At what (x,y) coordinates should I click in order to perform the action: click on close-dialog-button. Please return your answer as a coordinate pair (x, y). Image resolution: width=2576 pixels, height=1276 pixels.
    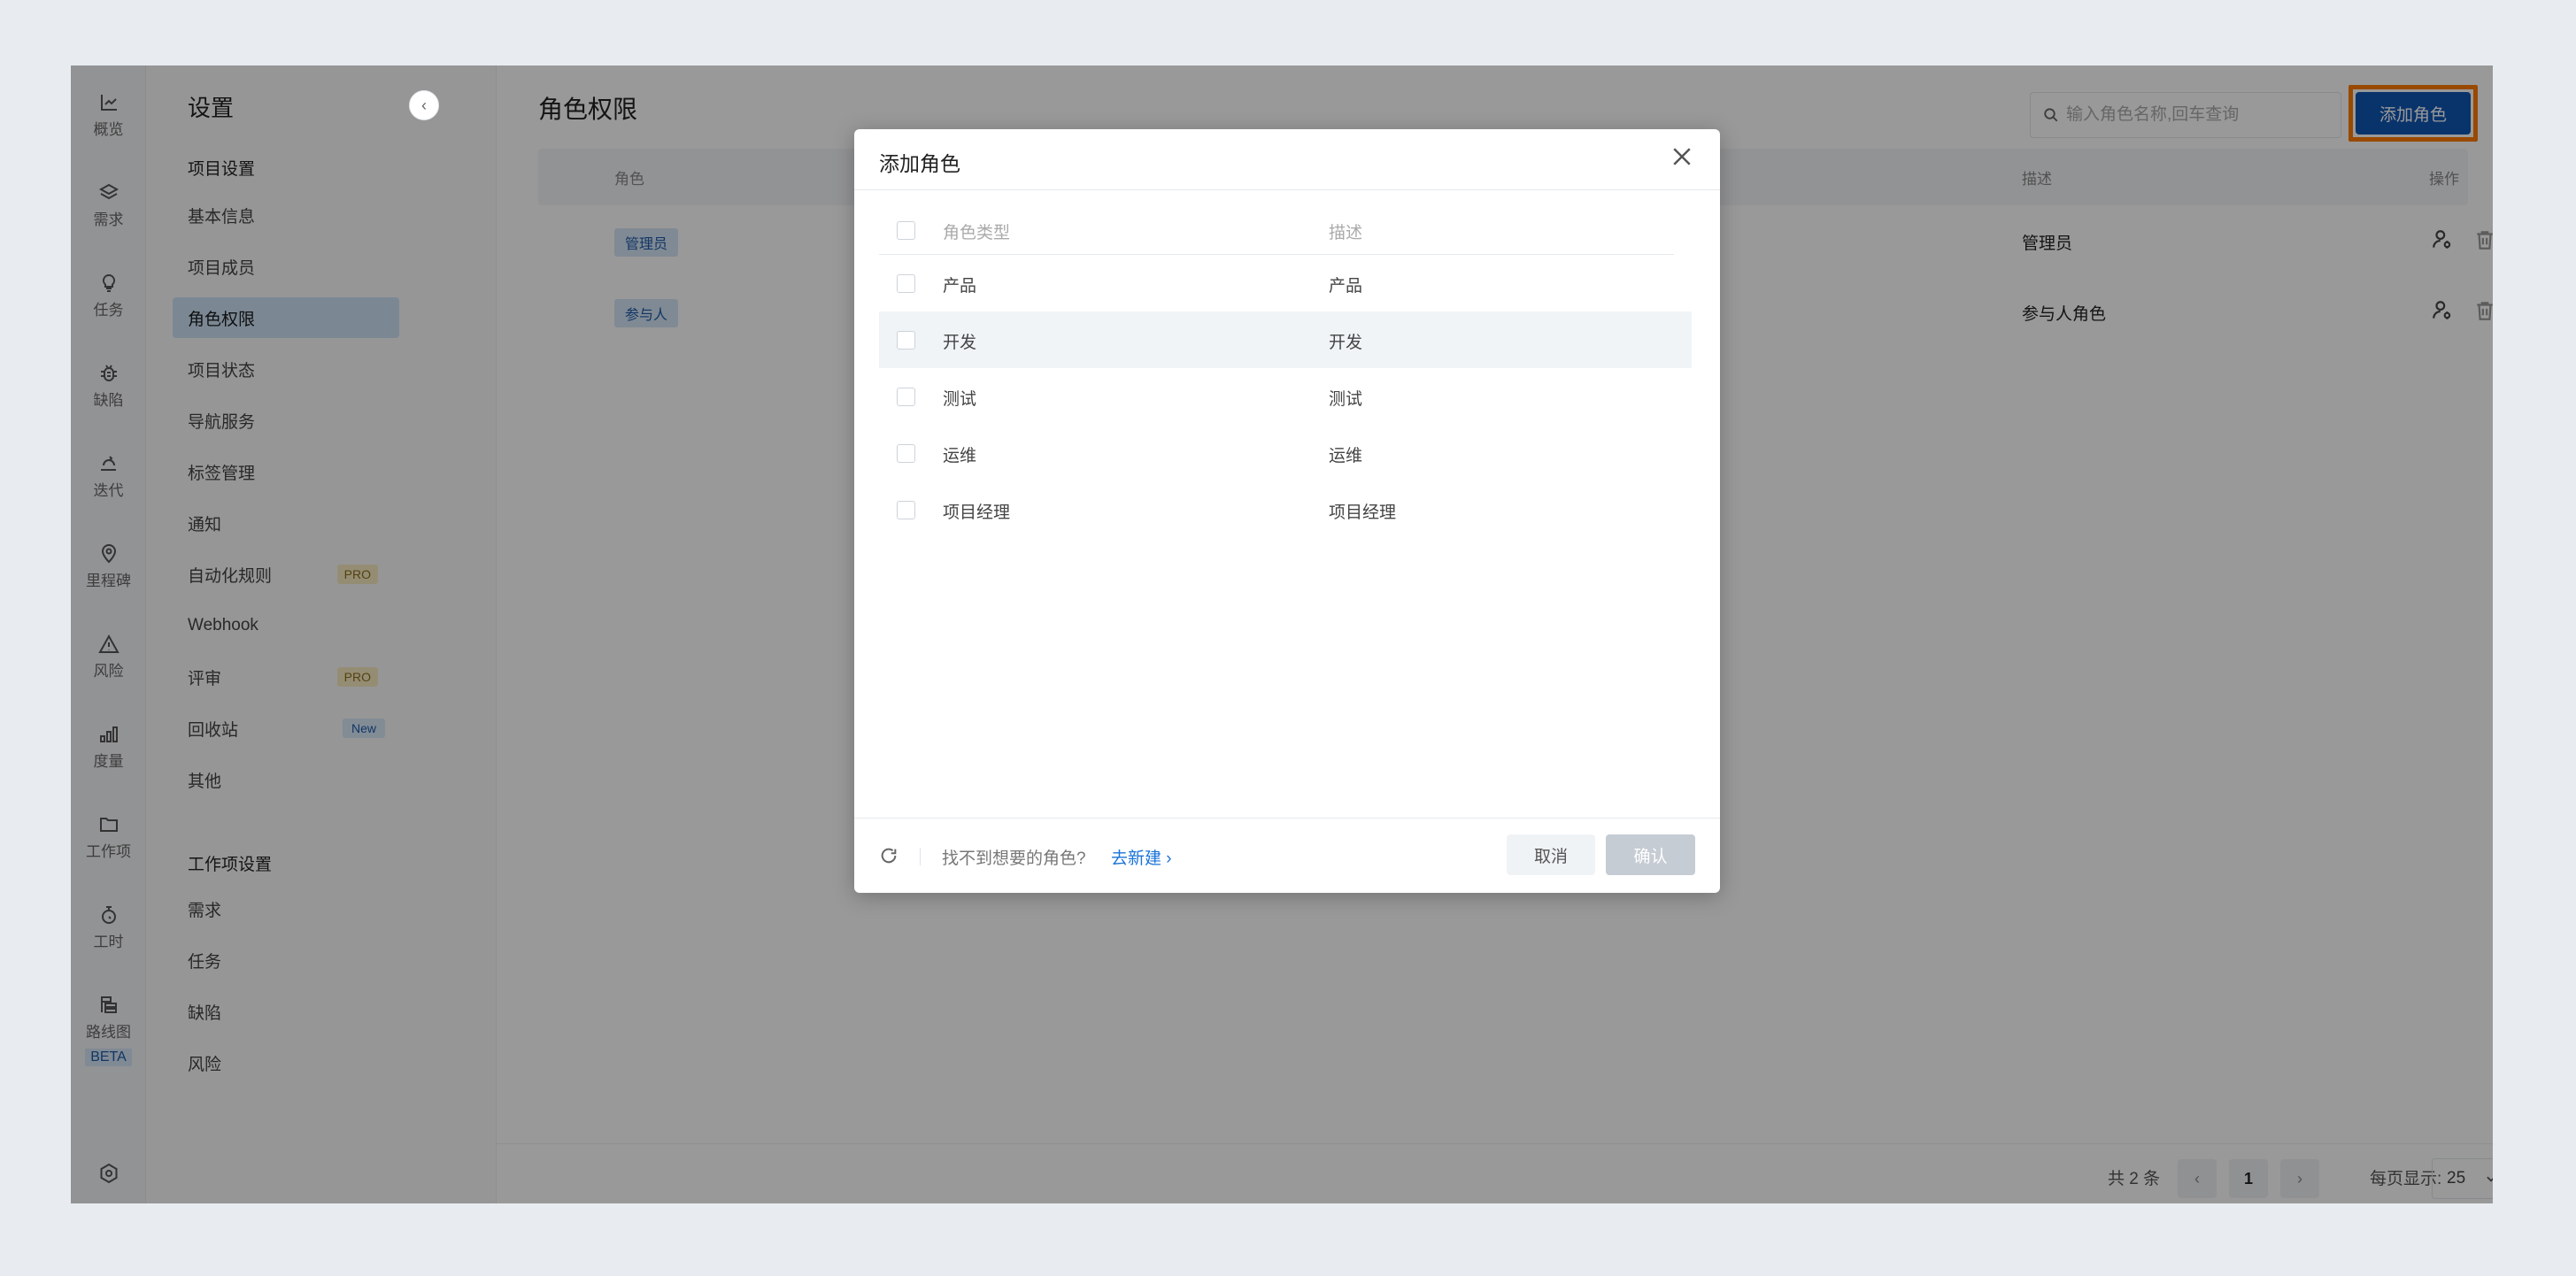
    Looking at the image, I should click on (1682, 157).